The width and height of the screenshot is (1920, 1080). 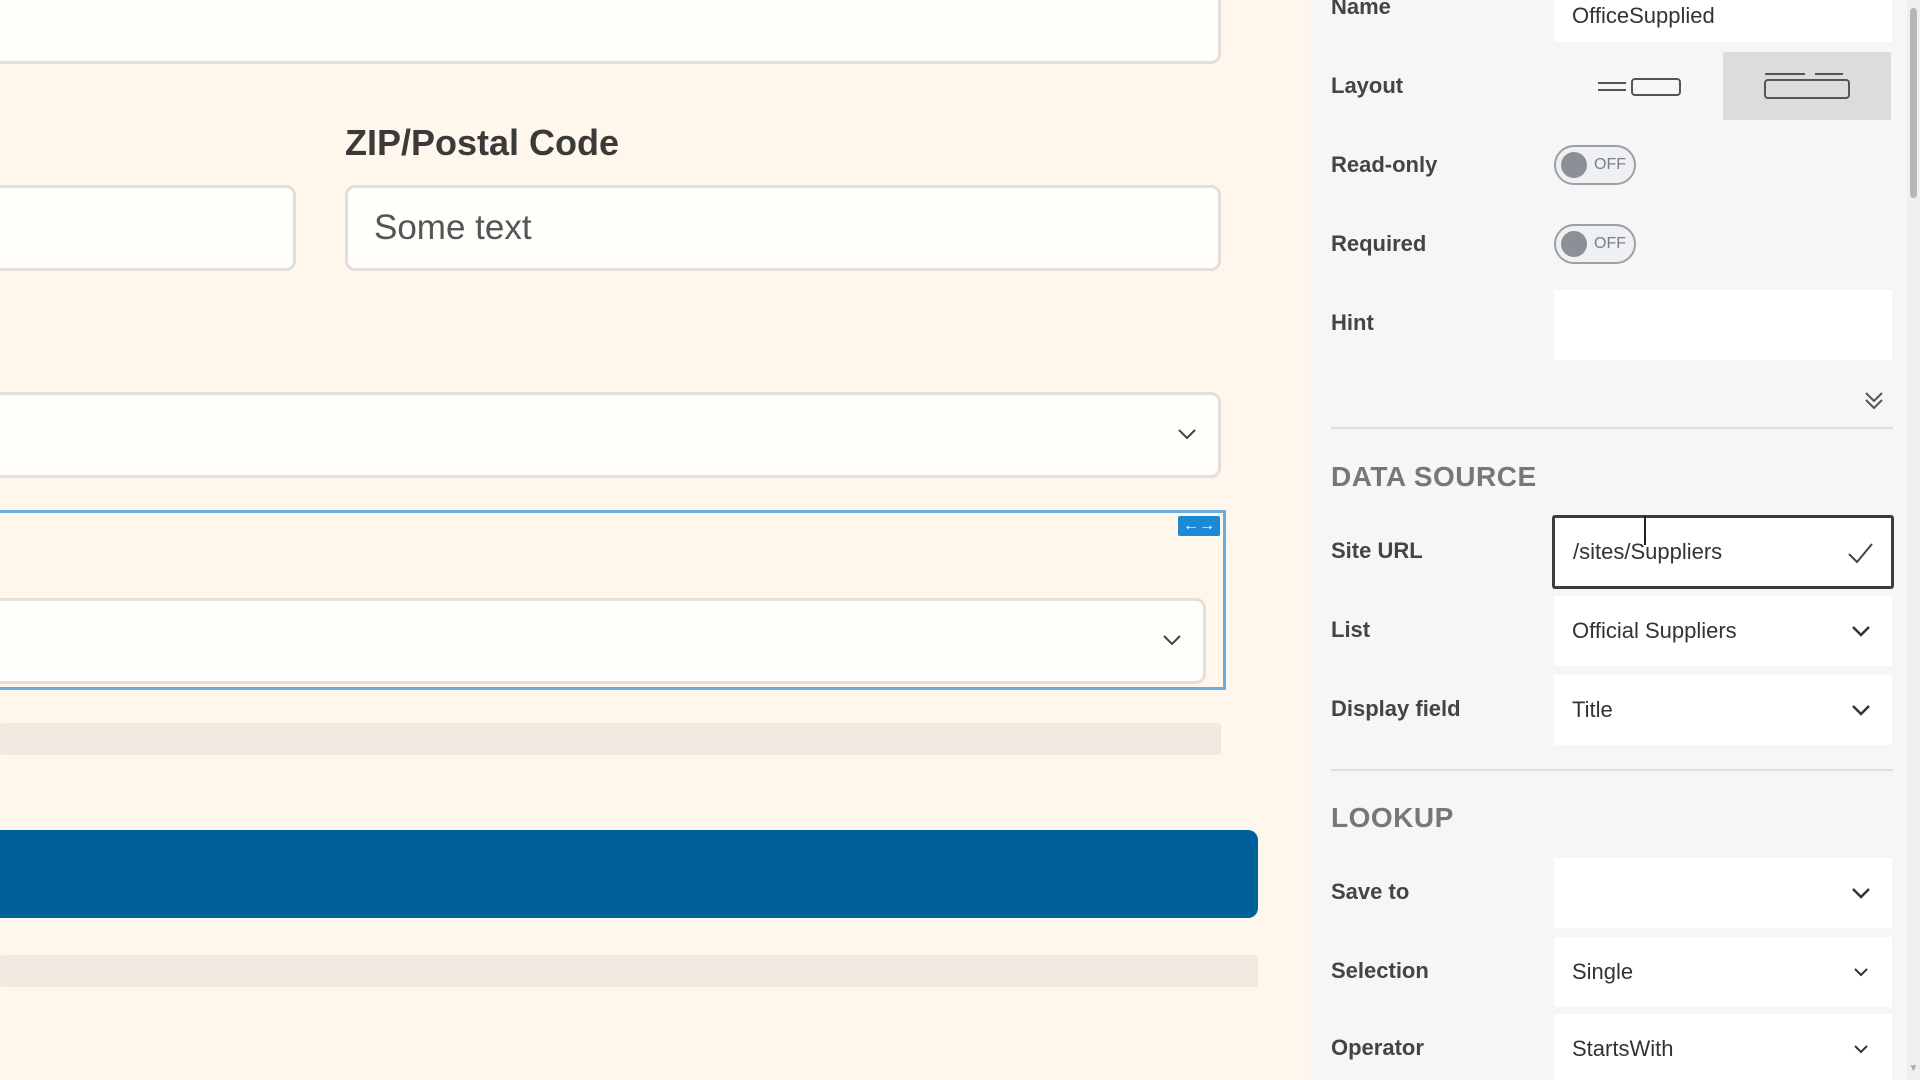 I want to click on required-toggle: OFF, so click(x=1595, y=244).